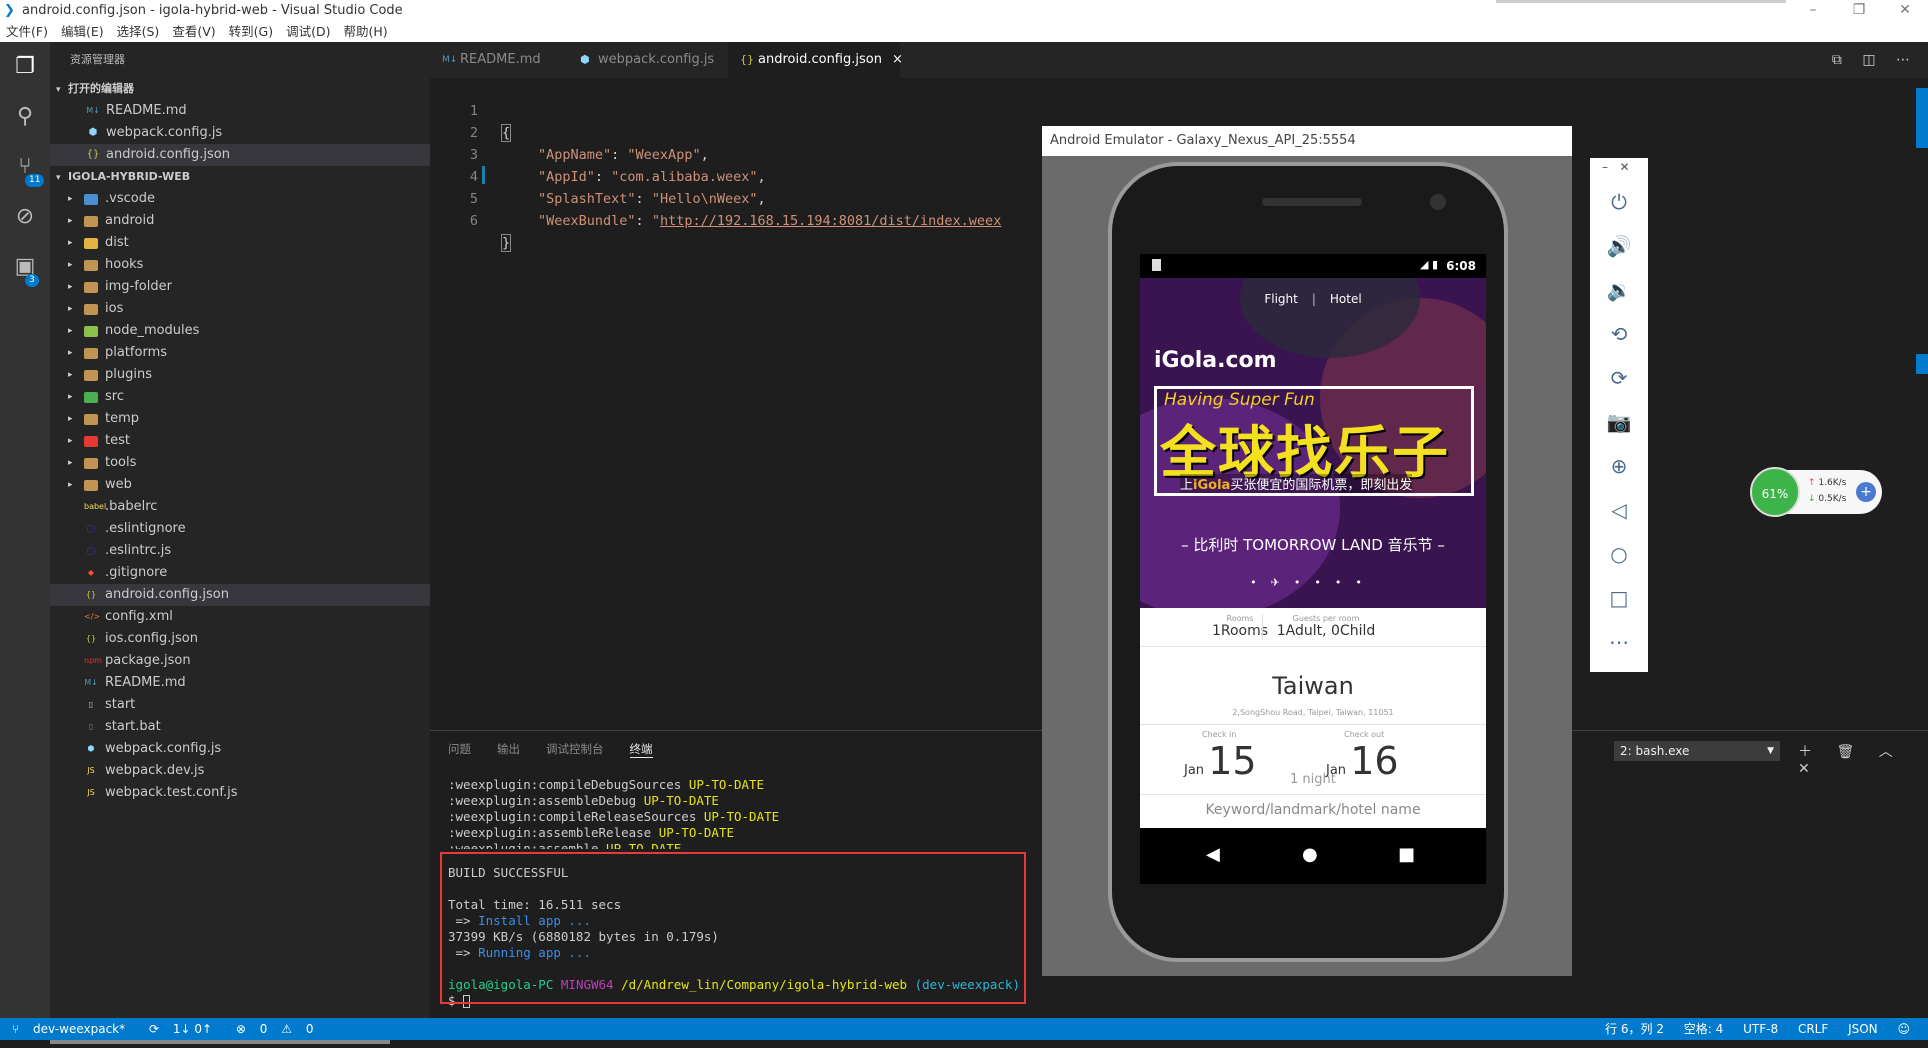 The image size is (1928, 1048). What do you see at coordinates (1619, 422) in the screenshot?
I see `camera-icon: 📷` at bounding box center [1619, 422].